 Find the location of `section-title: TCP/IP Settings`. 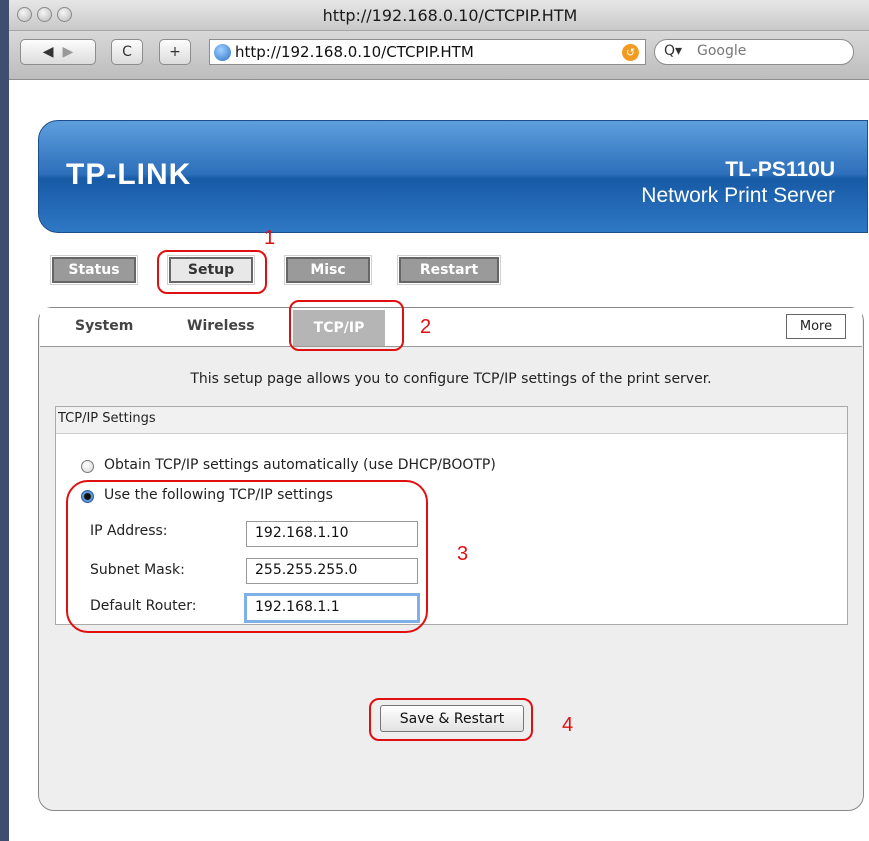

section-title: TCP/IP Settings is located at coordinates (107, 418).